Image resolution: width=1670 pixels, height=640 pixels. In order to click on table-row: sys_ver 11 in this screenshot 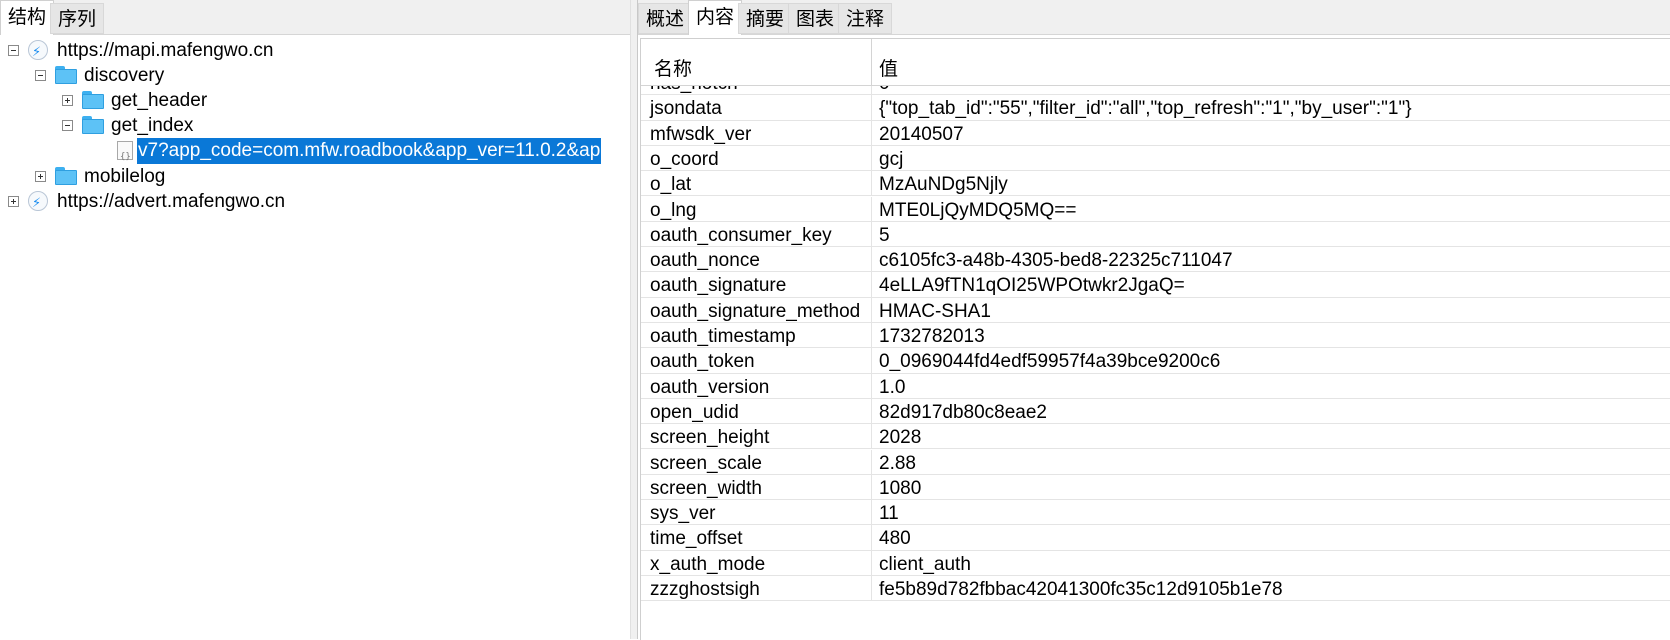, I will do `click(1155, 513)`.